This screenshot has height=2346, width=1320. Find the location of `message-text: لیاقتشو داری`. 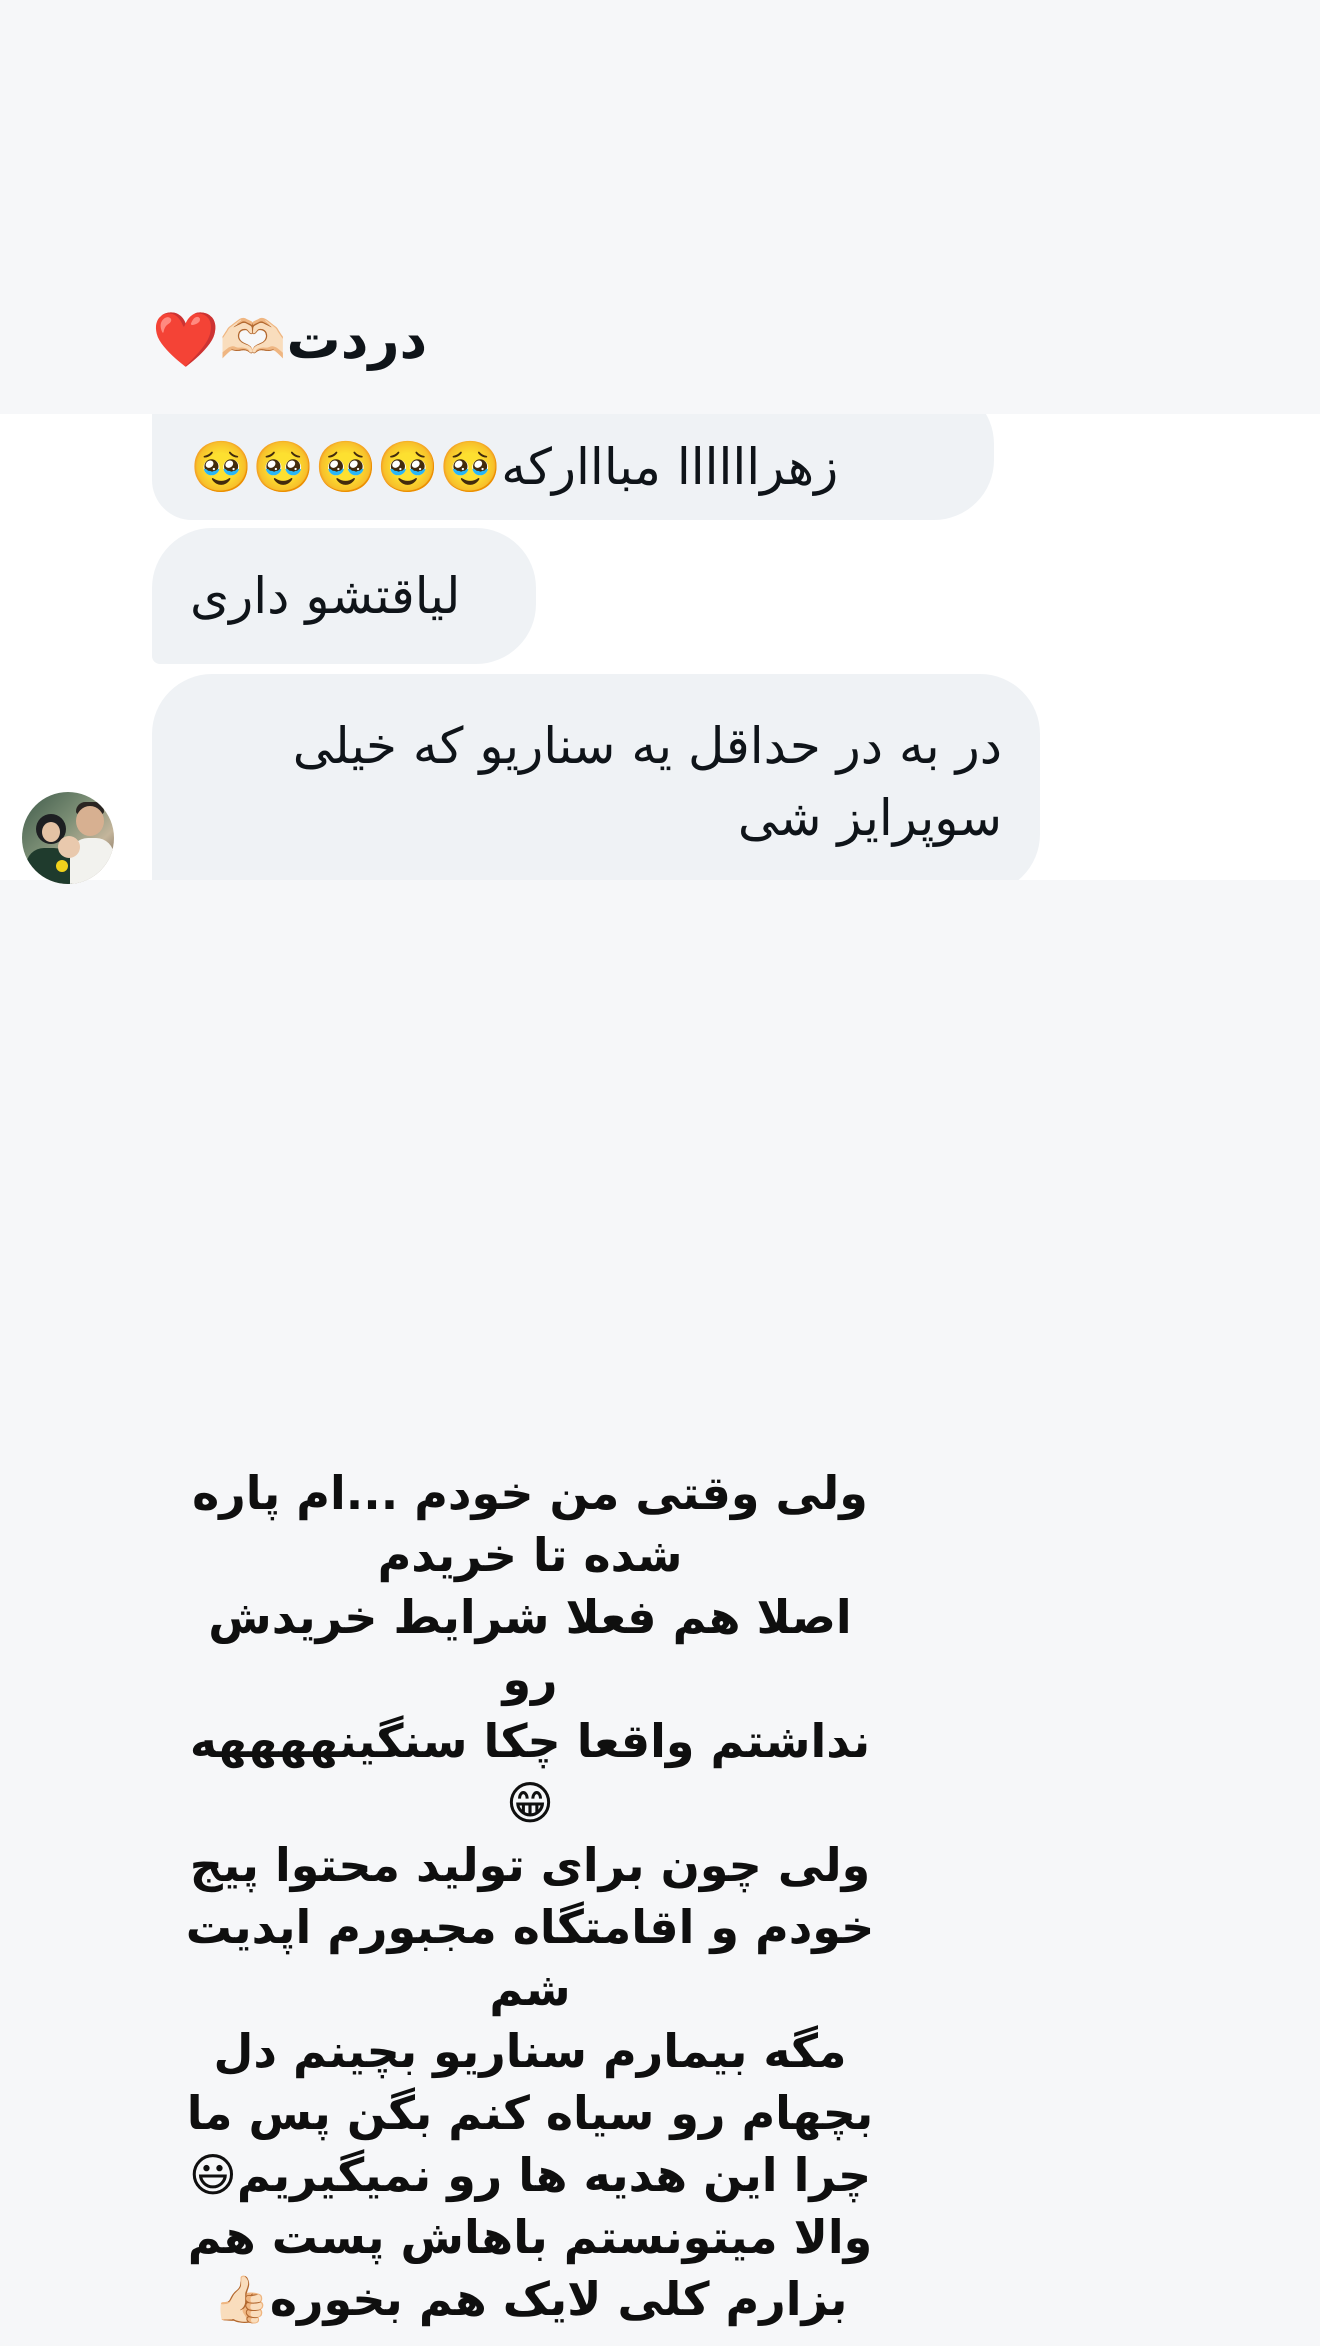

message-text: لیاقتشو داری is located at coordinates (325, 596).